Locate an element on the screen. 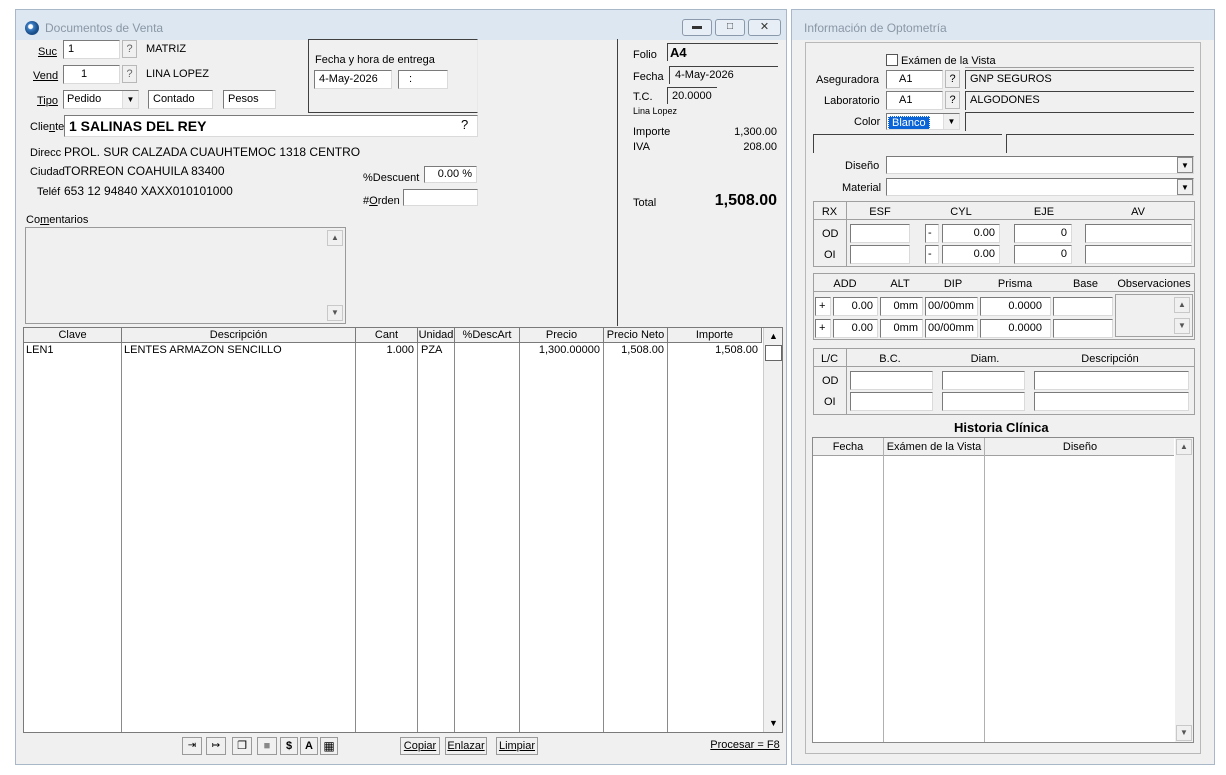 Image resolution: width=1226 pixels, height=775 pixels. descuento-field: 0.00 % is located at coordinates (450, 174).